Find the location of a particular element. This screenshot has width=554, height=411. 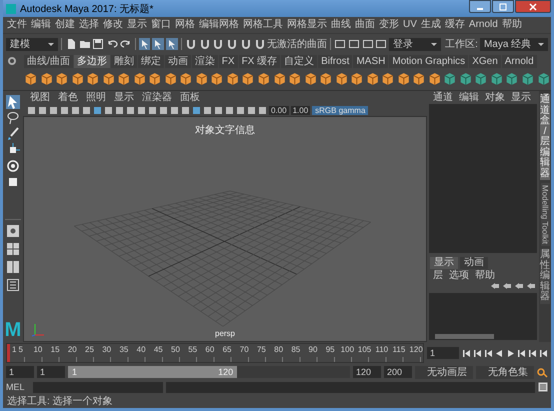

shelf-tab: FX is located at coordinates (228, 61).